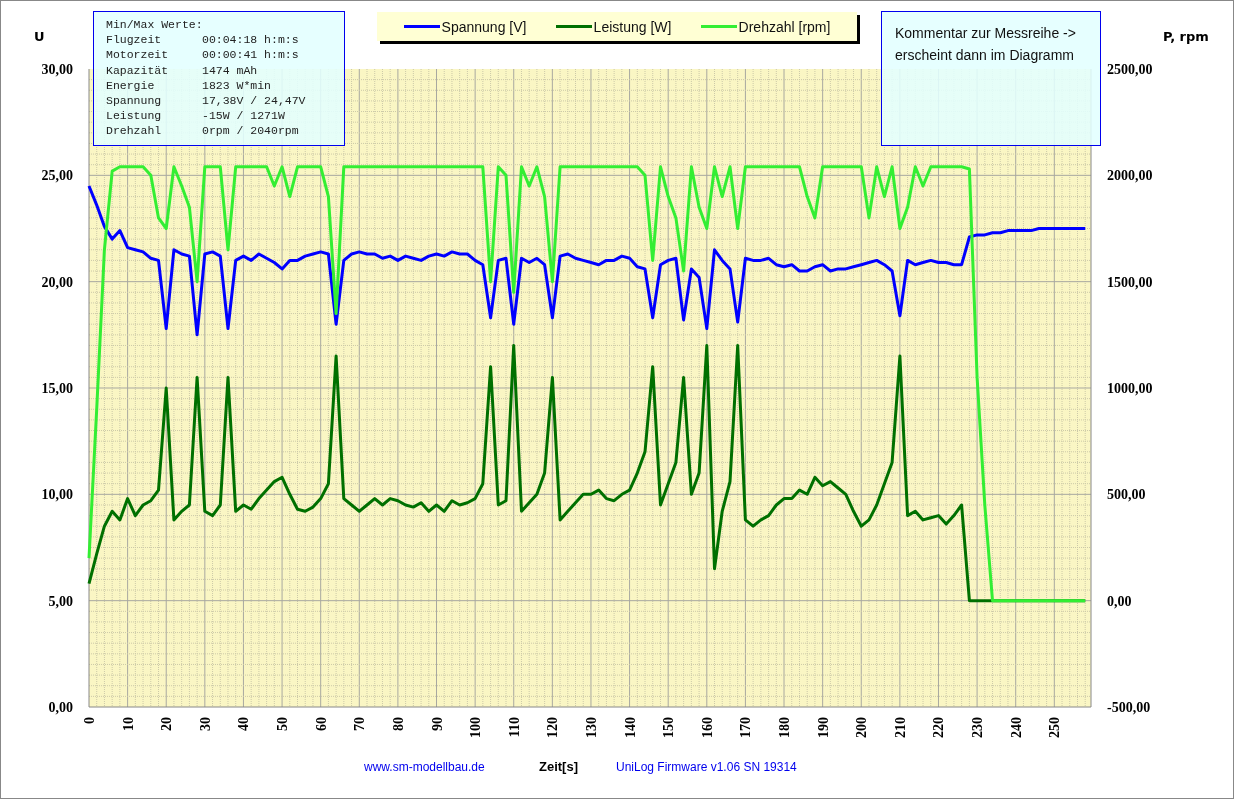 Image resolution: width=1234 pixels, height=799 pixels. What do you see at coordinates (236, 85) in the screenshot?
I see `info-value: 1823 W*min` at bounding box center [236, 85].